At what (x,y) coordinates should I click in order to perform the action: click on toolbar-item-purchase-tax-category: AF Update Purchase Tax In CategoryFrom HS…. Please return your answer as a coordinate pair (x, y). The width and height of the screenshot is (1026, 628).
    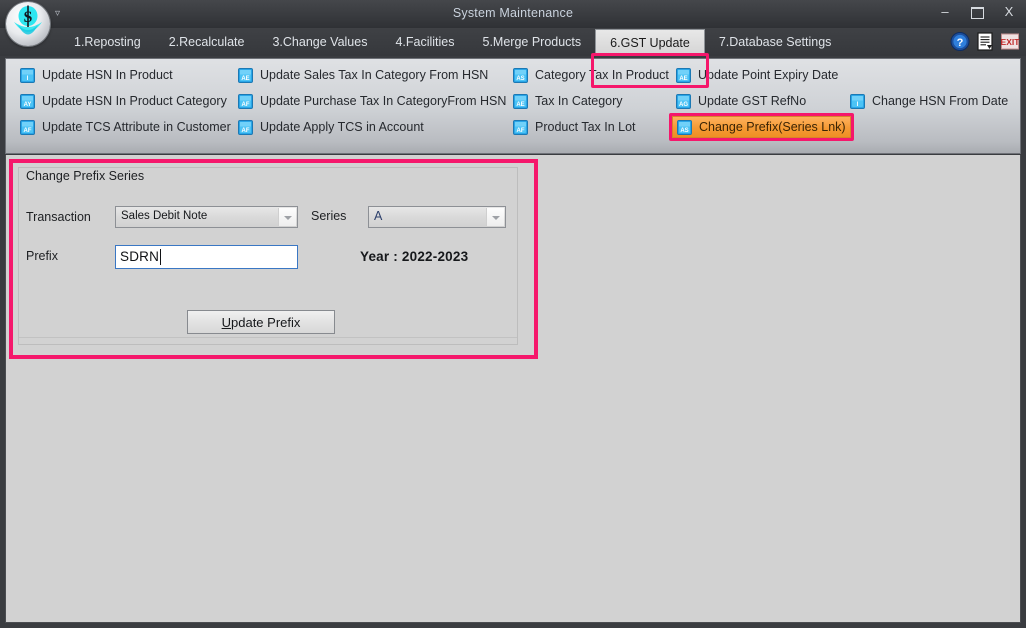
    Looking at the image, I should click on (372, 101).